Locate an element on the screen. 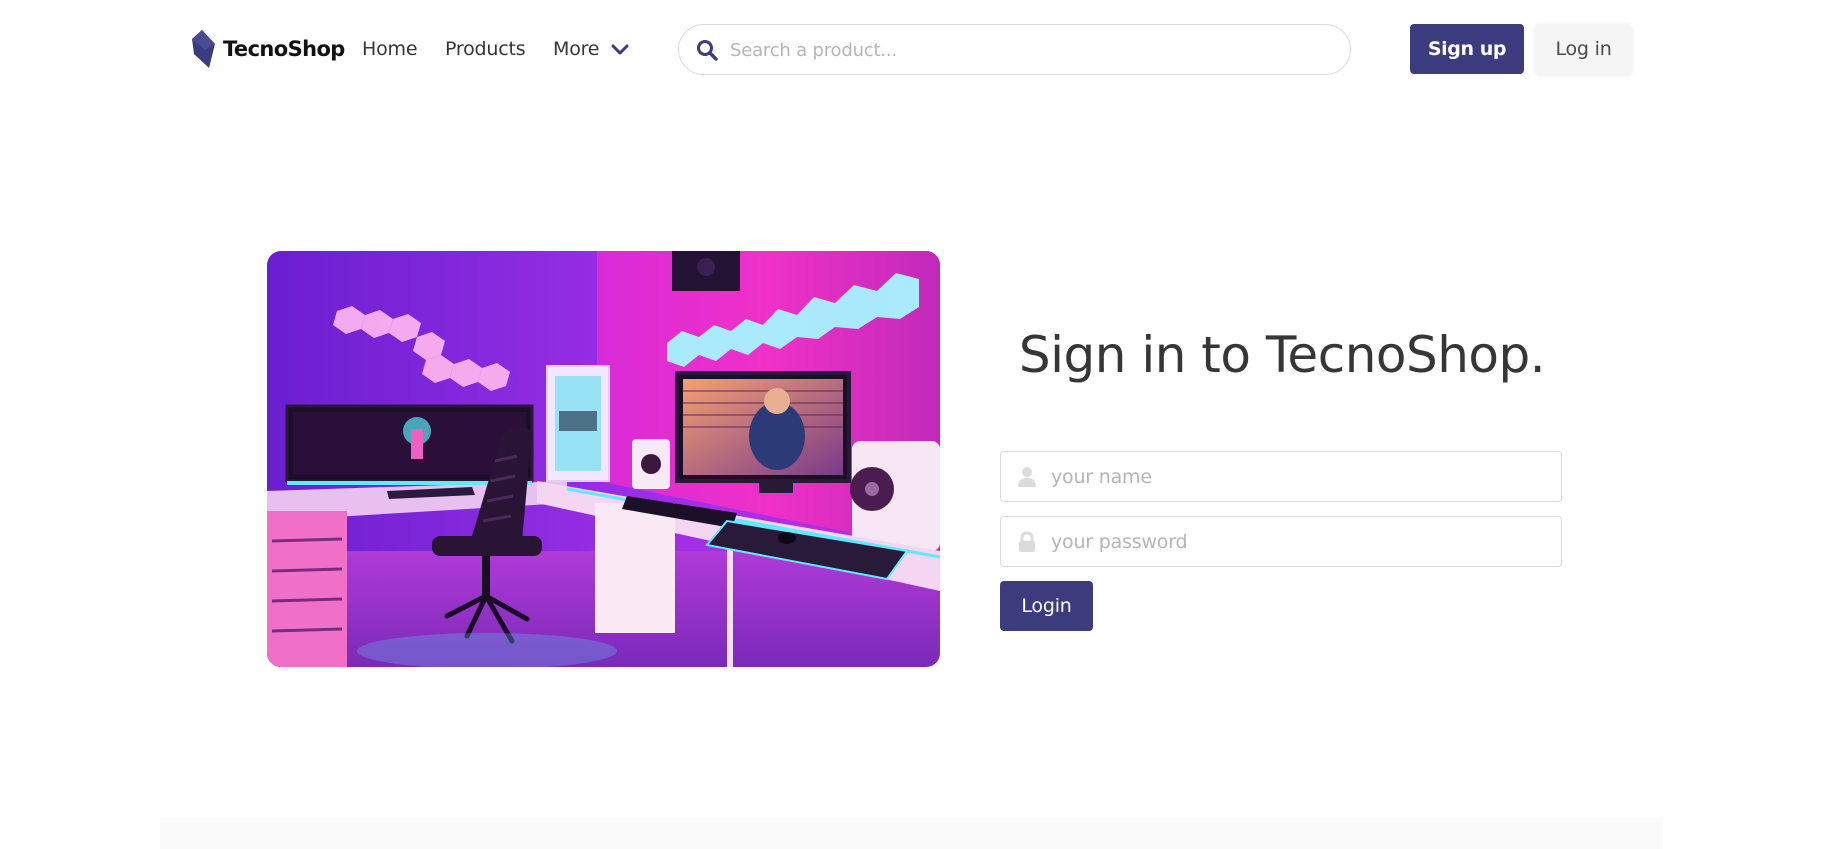 The width and height of the screenshot is (1824, 849). sign-up-button: Sign up is located at coordinates (1467, 49).